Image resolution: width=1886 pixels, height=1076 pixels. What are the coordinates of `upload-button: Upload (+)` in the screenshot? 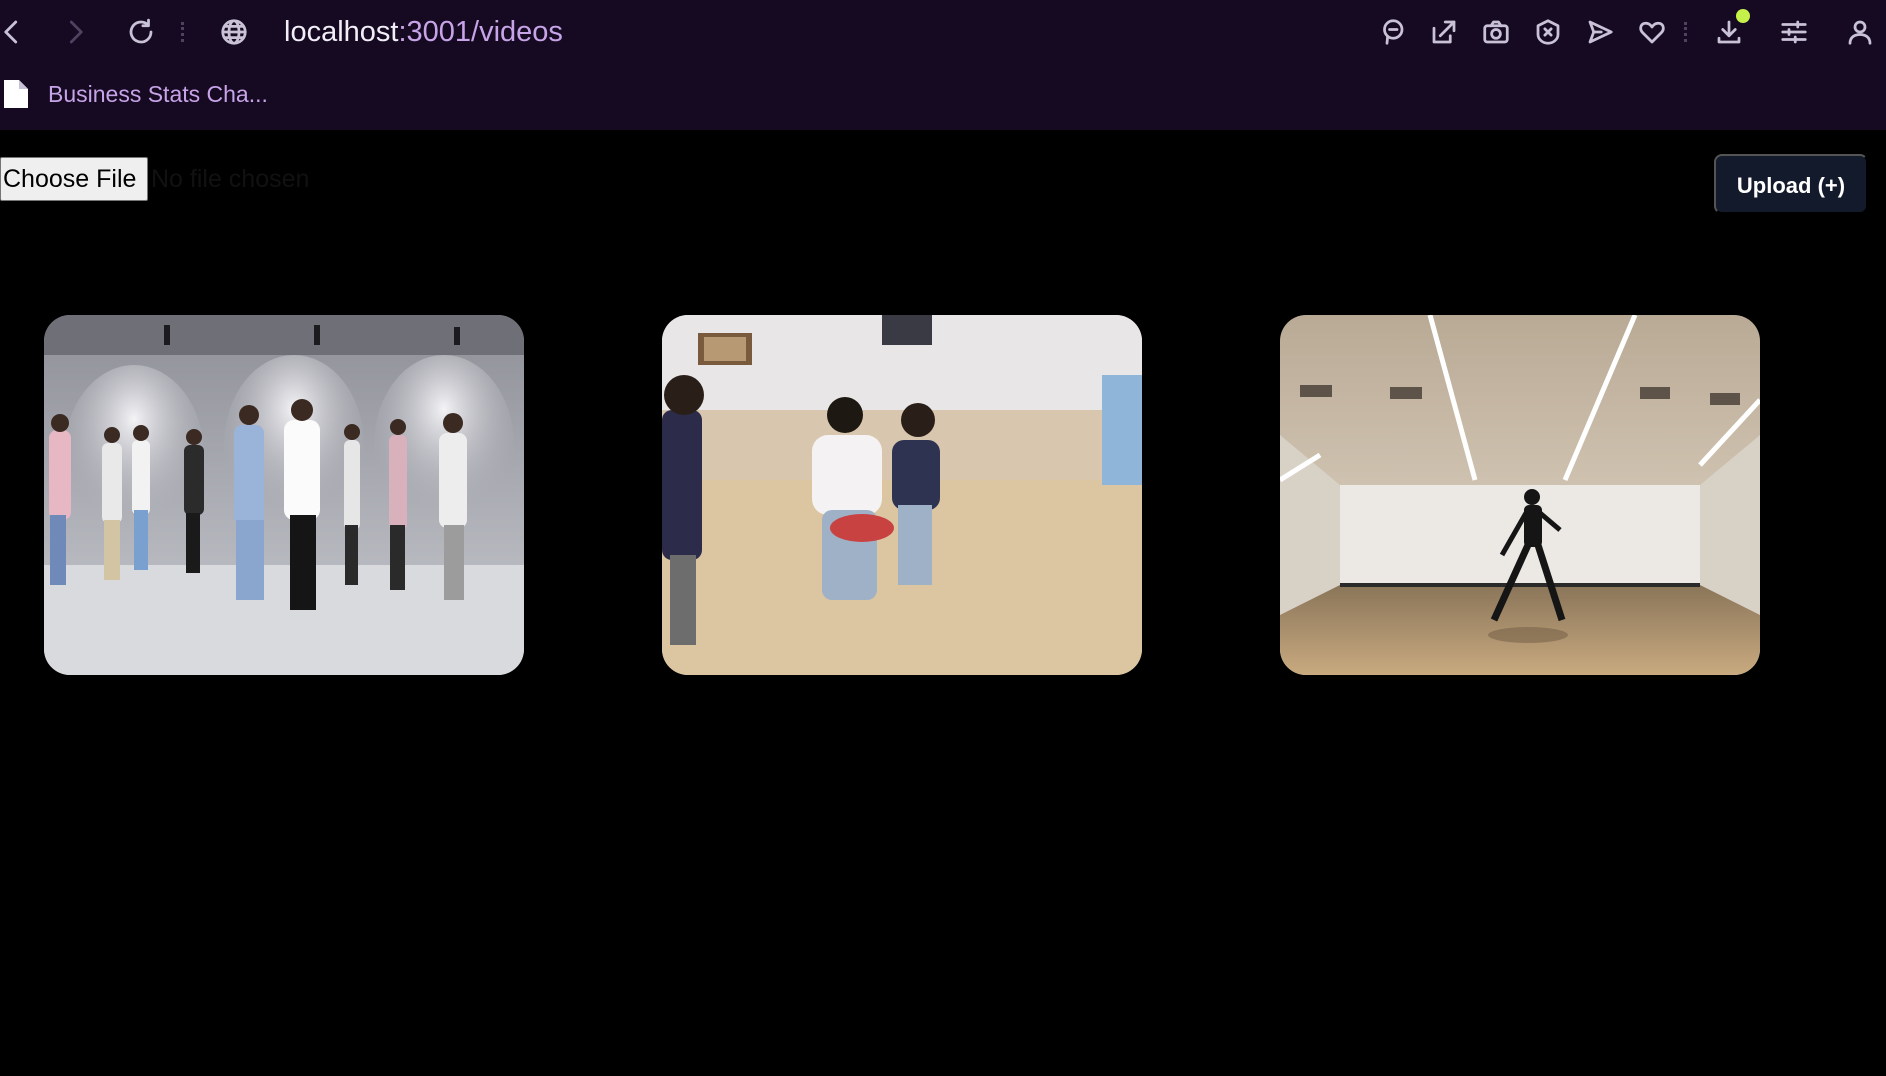 It's located at (1791, 184).